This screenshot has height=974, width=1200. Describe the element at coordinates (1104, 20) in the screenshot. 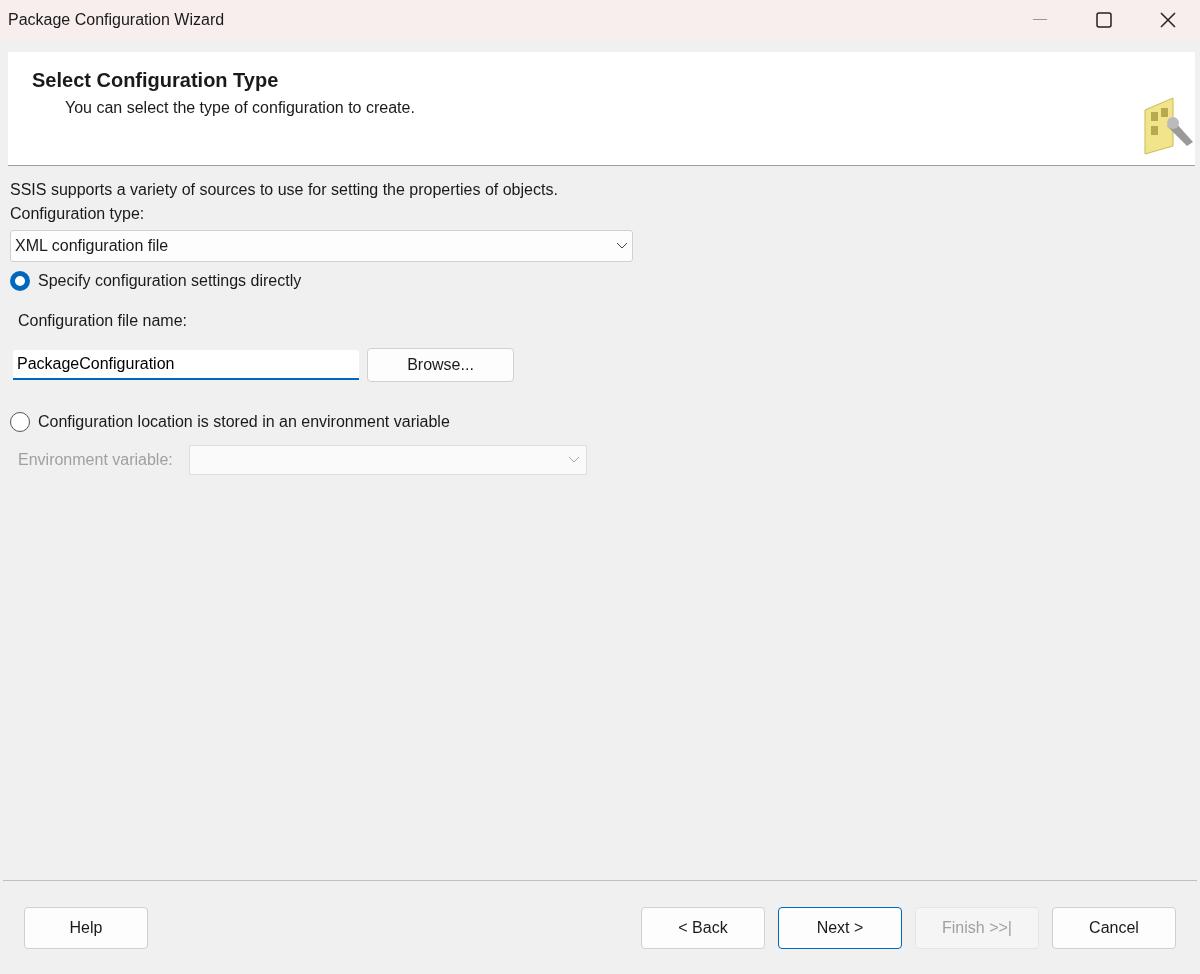

I see `maximize-icon` at that location.